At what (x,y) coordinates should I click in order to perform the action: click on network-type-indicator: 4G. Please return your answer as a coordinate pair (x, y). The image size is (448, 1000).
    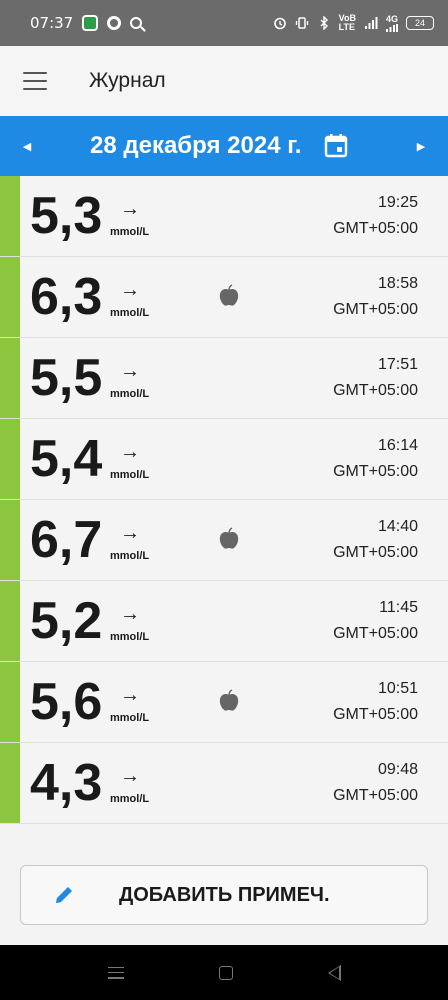
    Looking at the image, I should click on (391, 22).